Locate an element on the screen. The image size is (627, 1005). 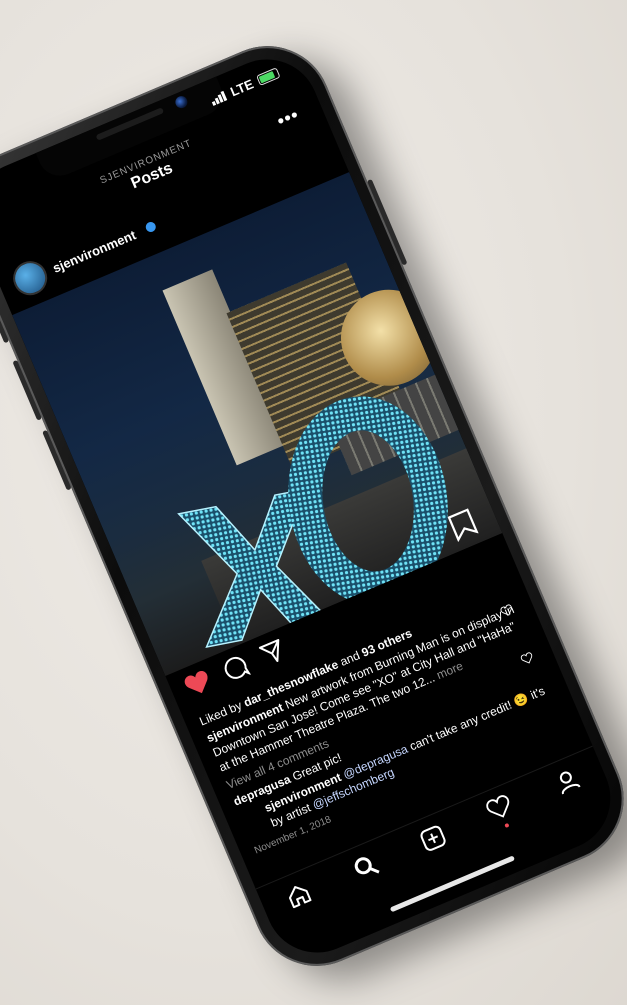
verified-badge-icon is located at coordinates (151, 227).